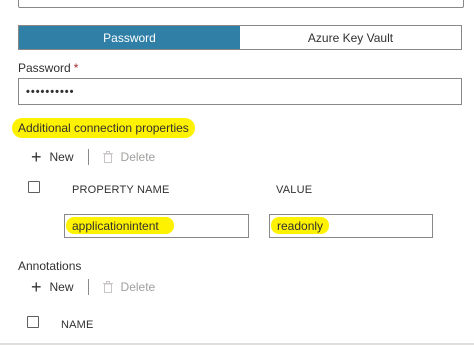  Describe the element at coordinates (93, 287) in the screenshot. I see `annotations-commands: + New Delete` at that location.